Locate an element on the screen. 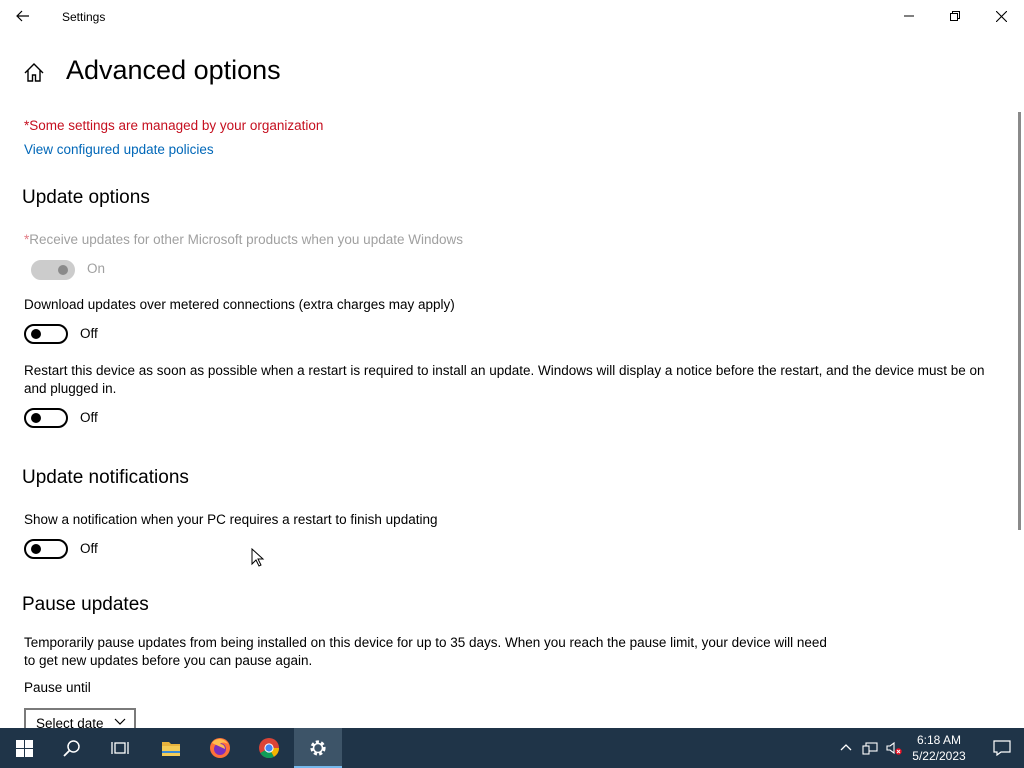  restart-asap-state: Off is located at coordinates (89, 417).